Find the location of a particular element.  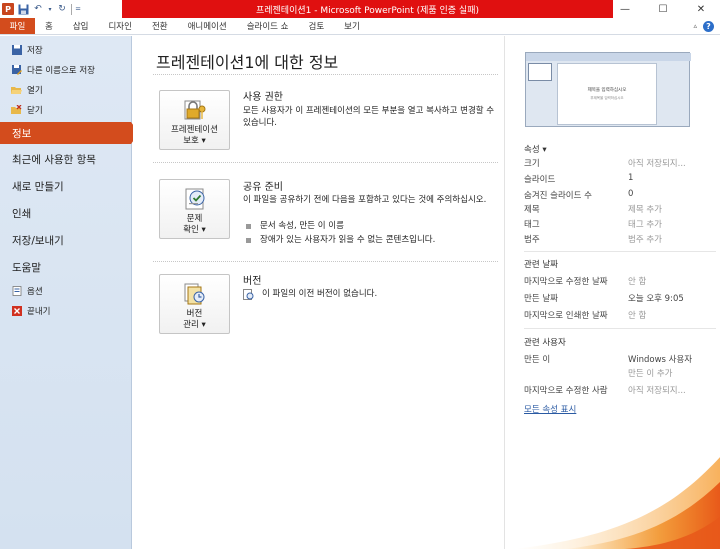

prop-key: 마지막으로 수정한 사람 is located at coordinates (566, 391).